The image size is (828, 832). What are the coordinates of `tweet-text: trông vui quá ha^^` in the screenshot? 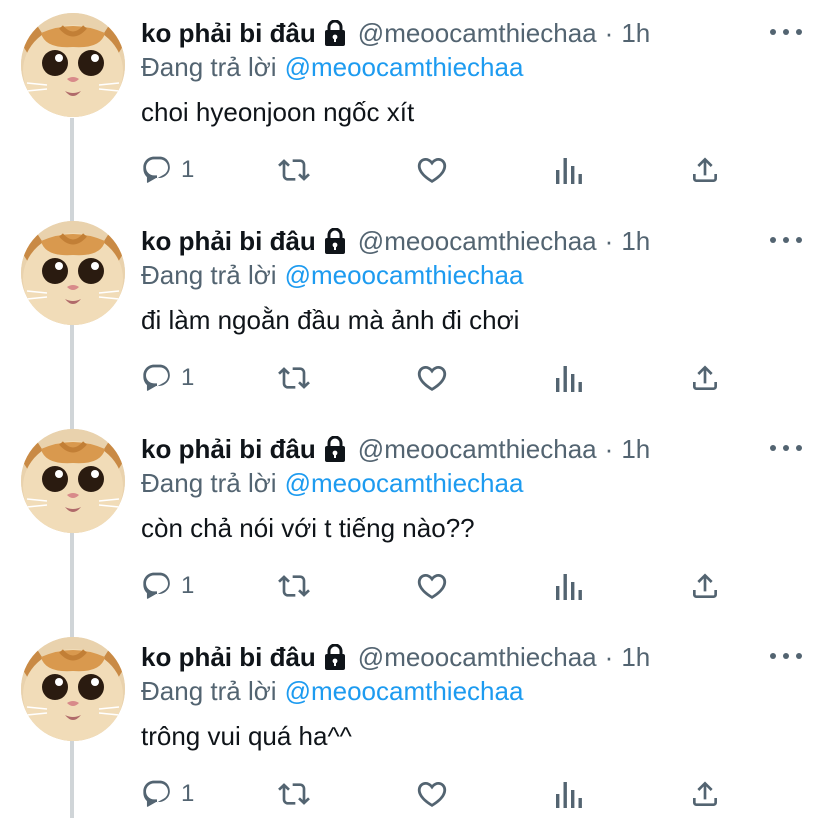 It's located at (246, 736).